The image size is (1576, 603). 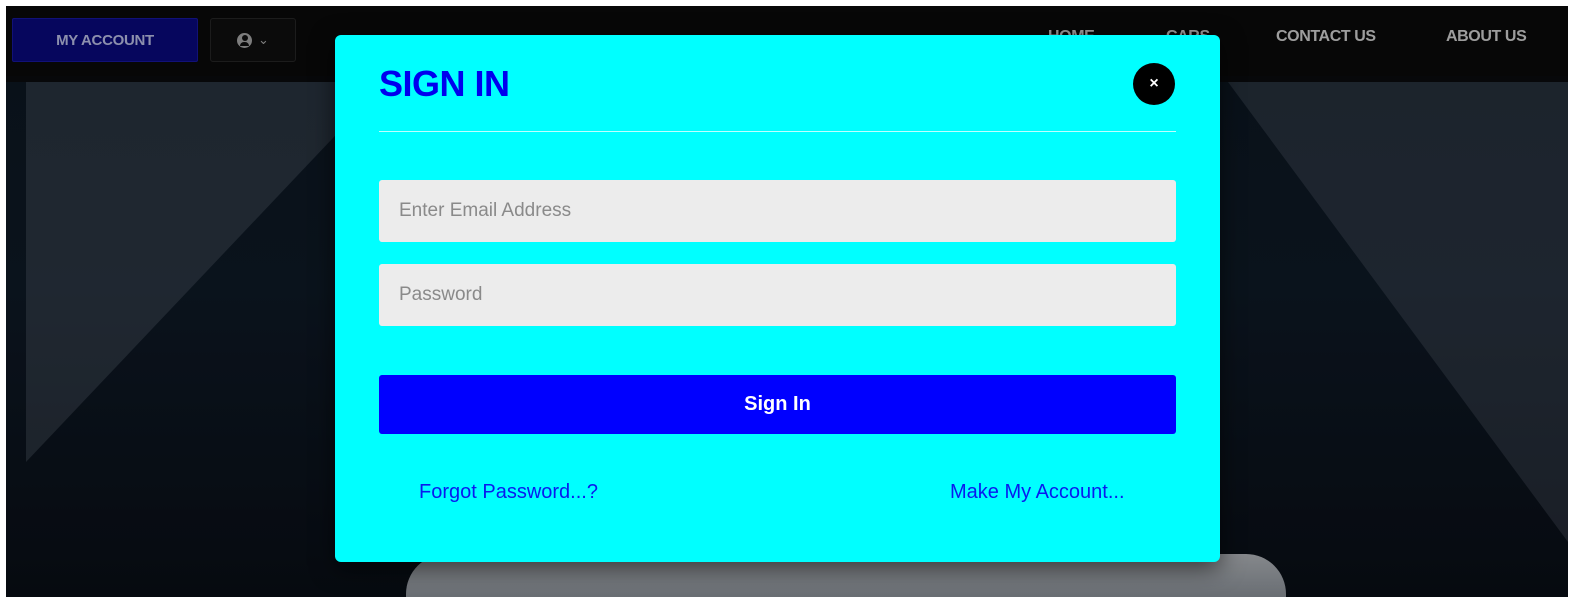 I want to click on close-button: ×, so click(x=1154, y=84).